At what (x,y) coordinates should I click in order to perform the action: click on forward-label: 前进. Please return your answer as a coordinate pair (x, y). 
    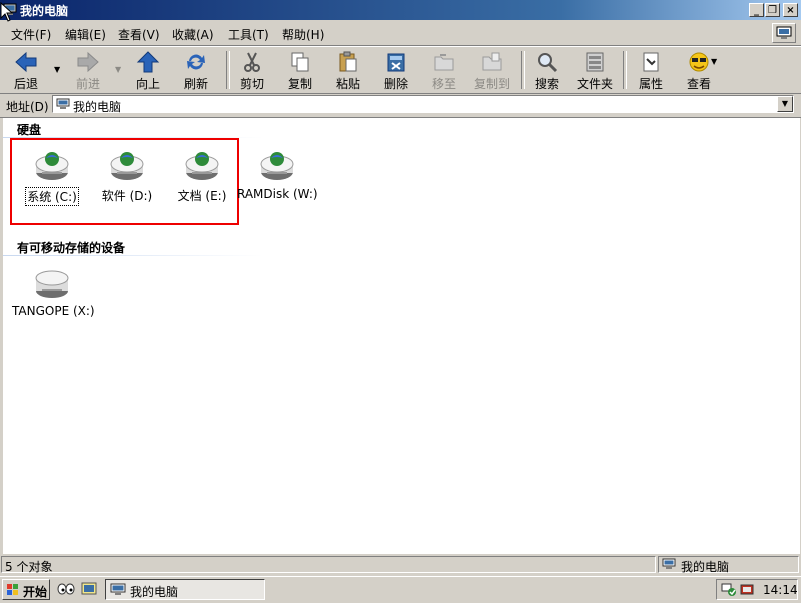
    Looking at the image, I should click on (87, 84).